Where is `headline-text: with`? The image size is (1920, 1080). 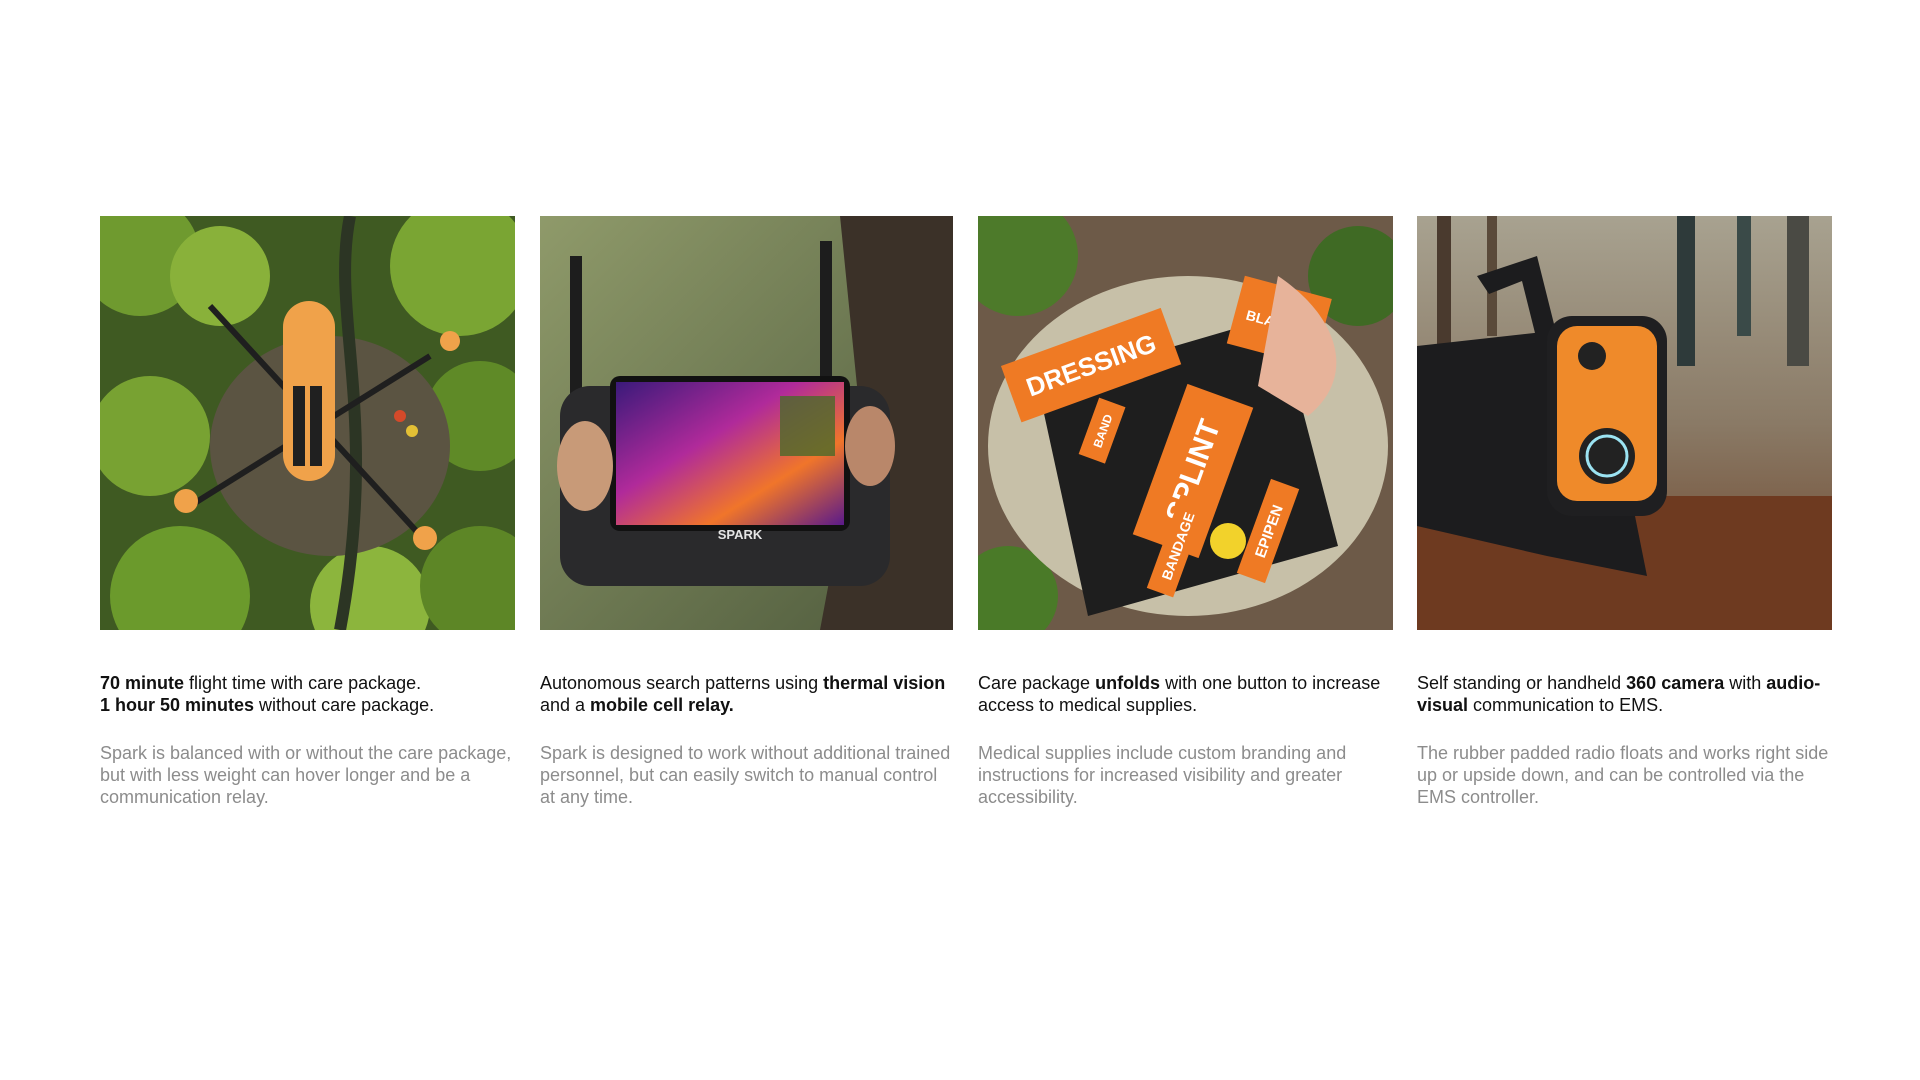
headline-text: with is located at coordinates (1745, 683).